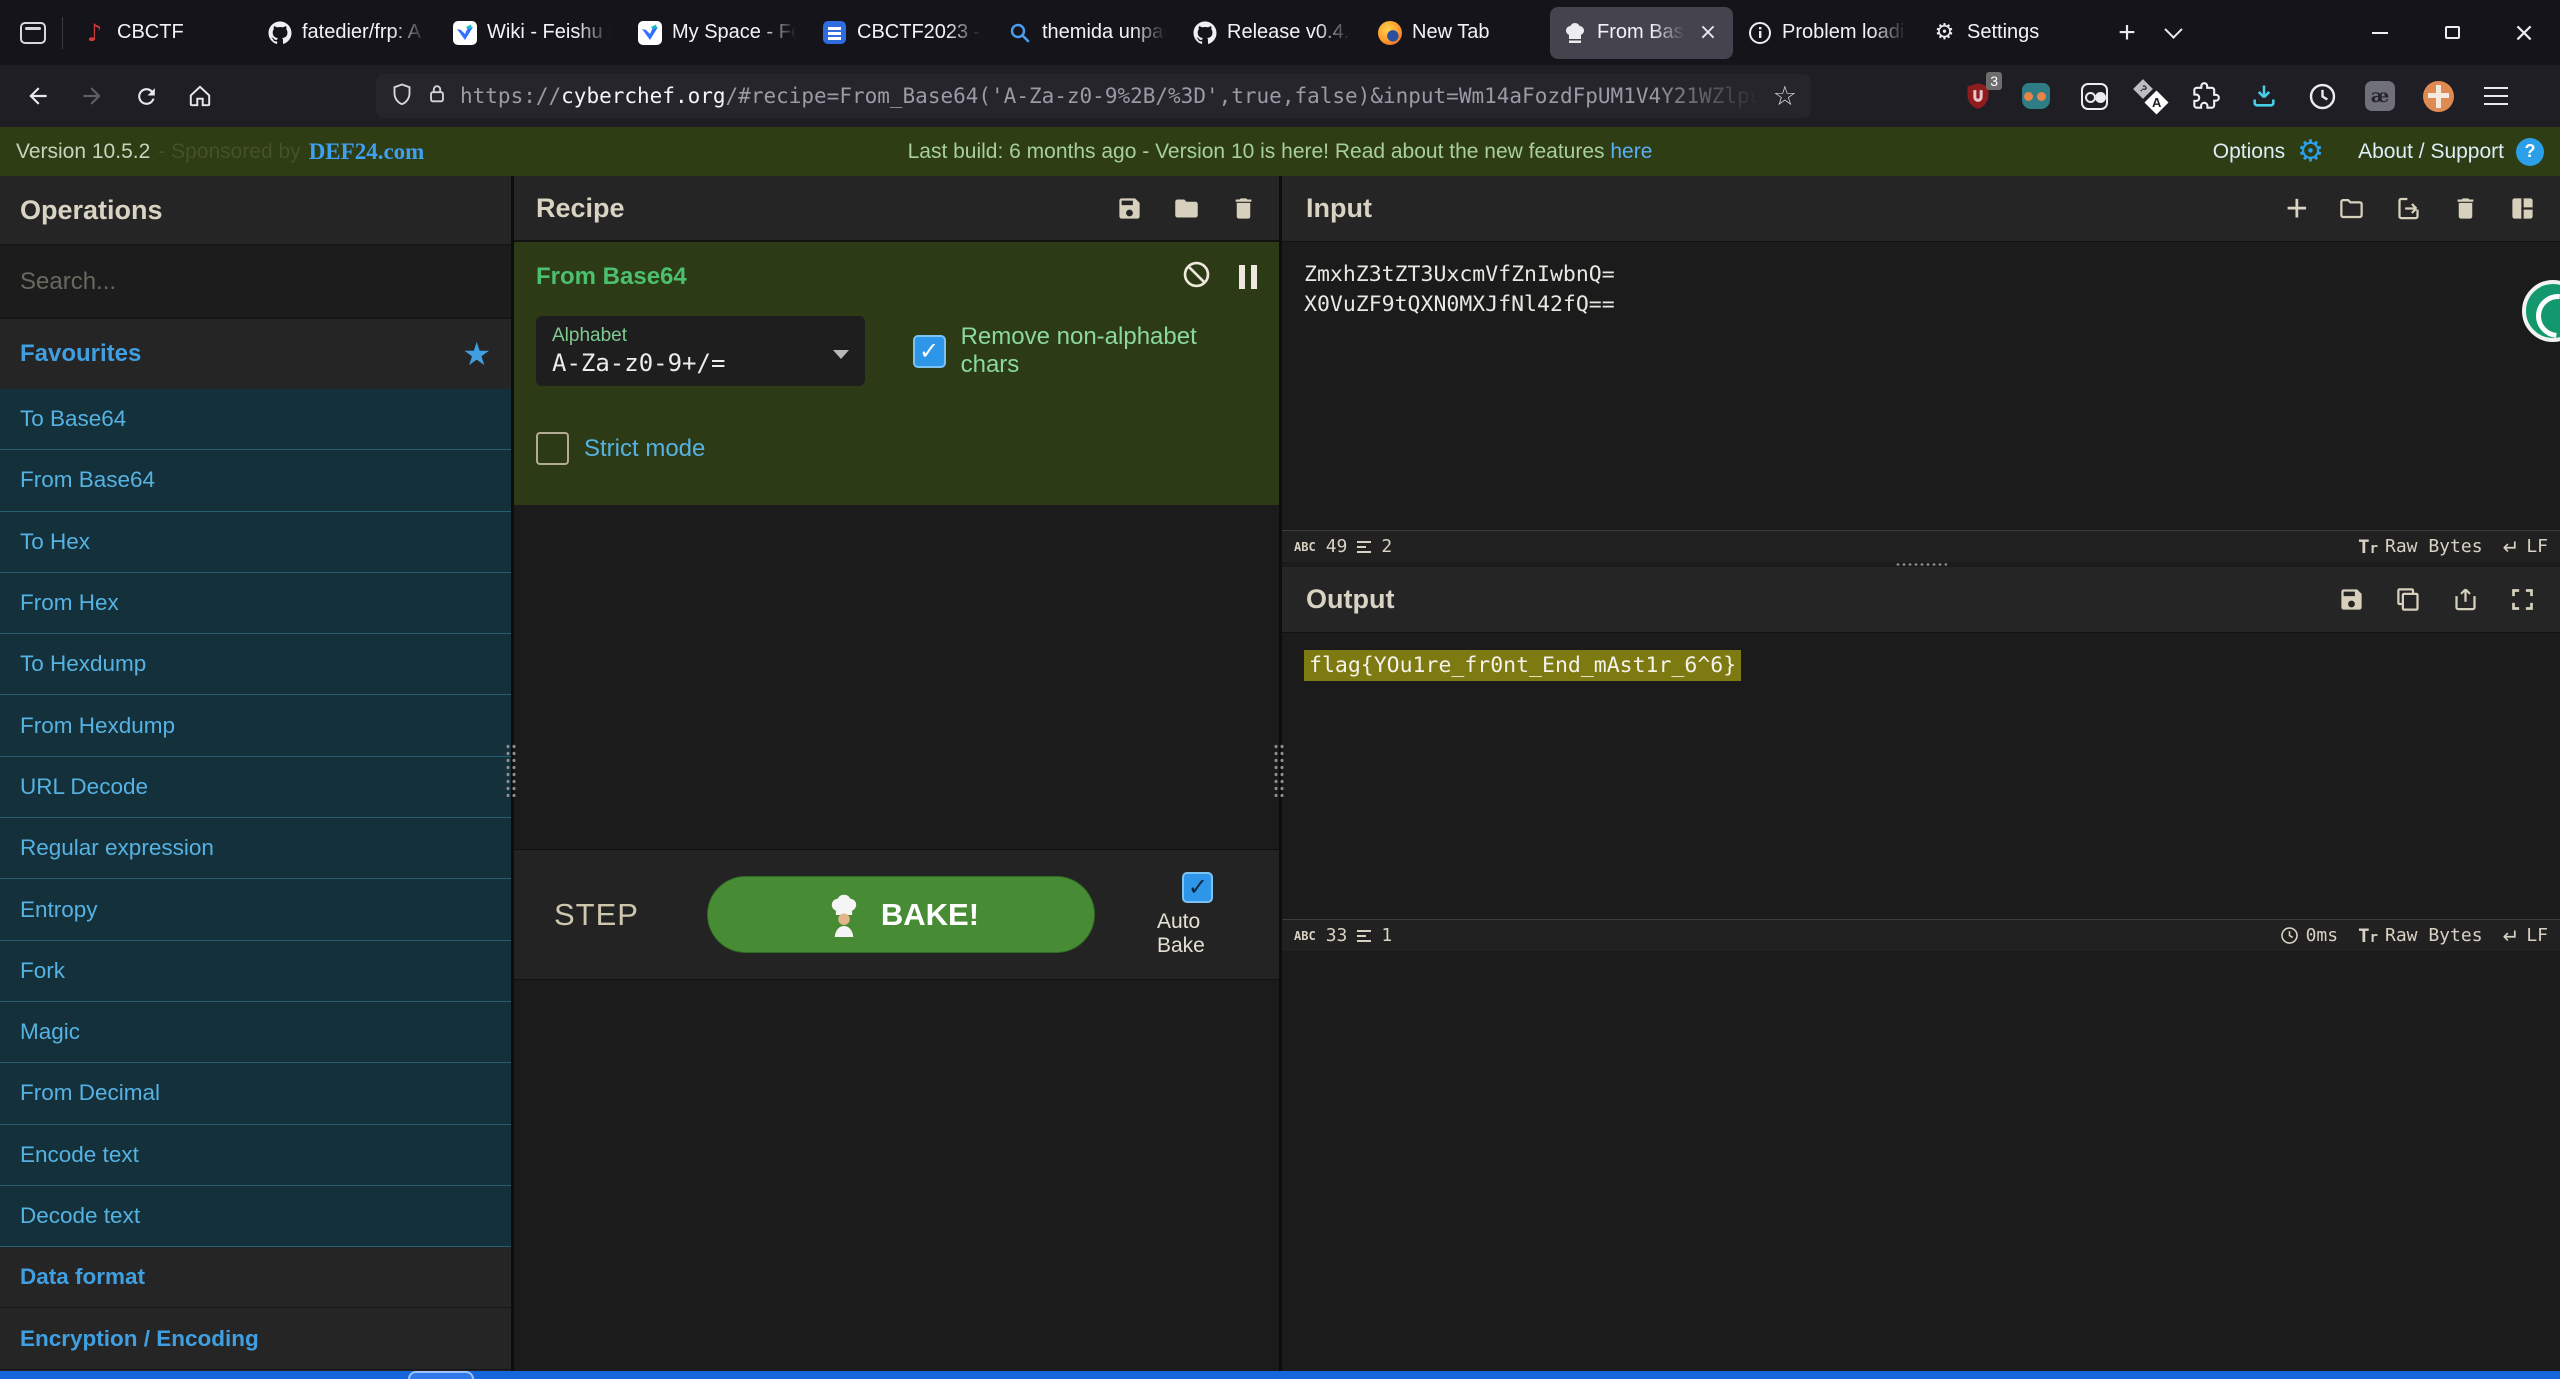 The width and height of the screenshot is (2560, 1379). What do you see at coordinates (2408, 599) in the screenshot?
I see `copy-output-icon` at bounding box center [2408, 599].